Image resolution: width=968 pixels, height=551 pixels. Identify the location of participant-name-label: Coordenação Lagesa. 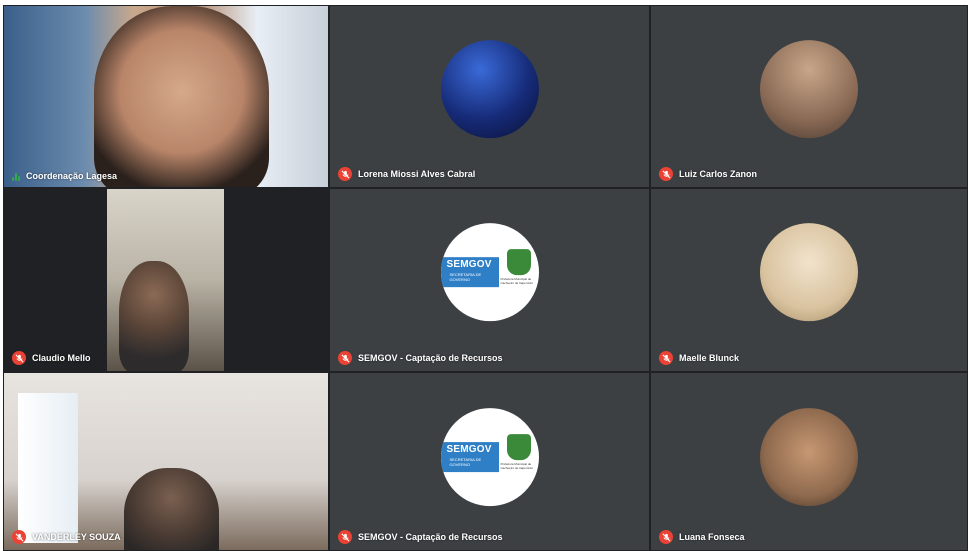
(64, 176).